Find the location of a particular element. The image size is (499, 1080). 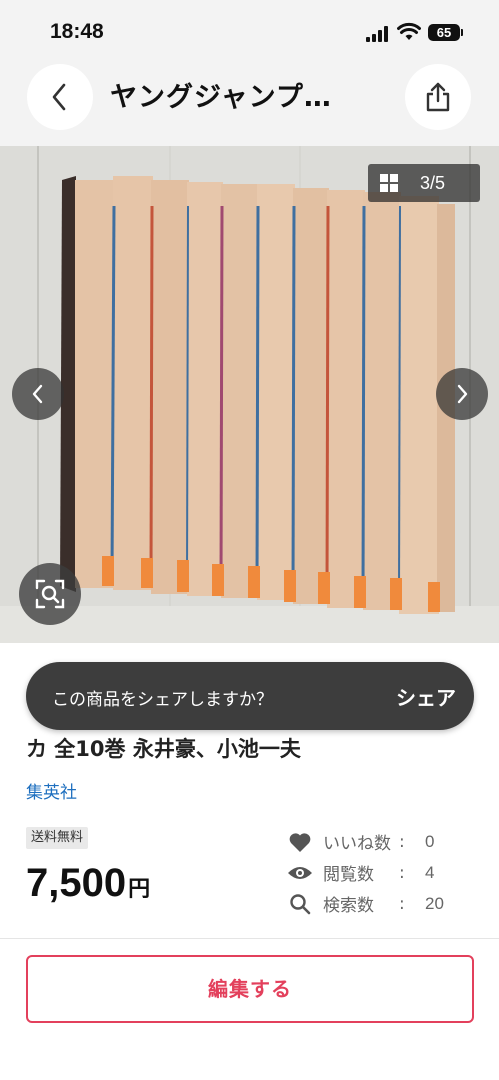

likes-label: いいね数 is located at coordinates (357, 844).